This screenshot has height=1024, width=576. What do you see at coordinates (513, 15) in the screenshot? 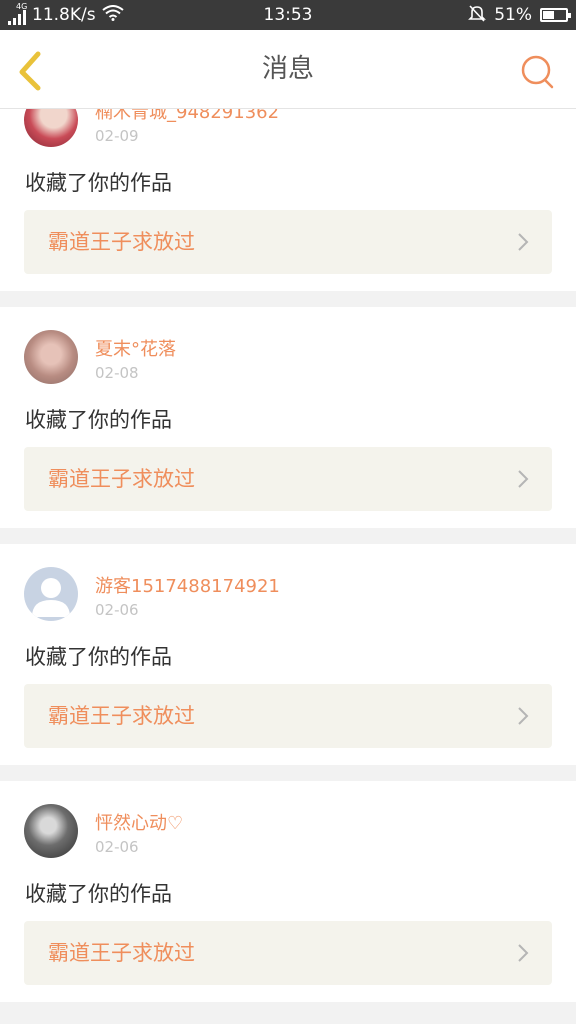
I see `battery-percent: 51%` at bounding box center [513, 15].